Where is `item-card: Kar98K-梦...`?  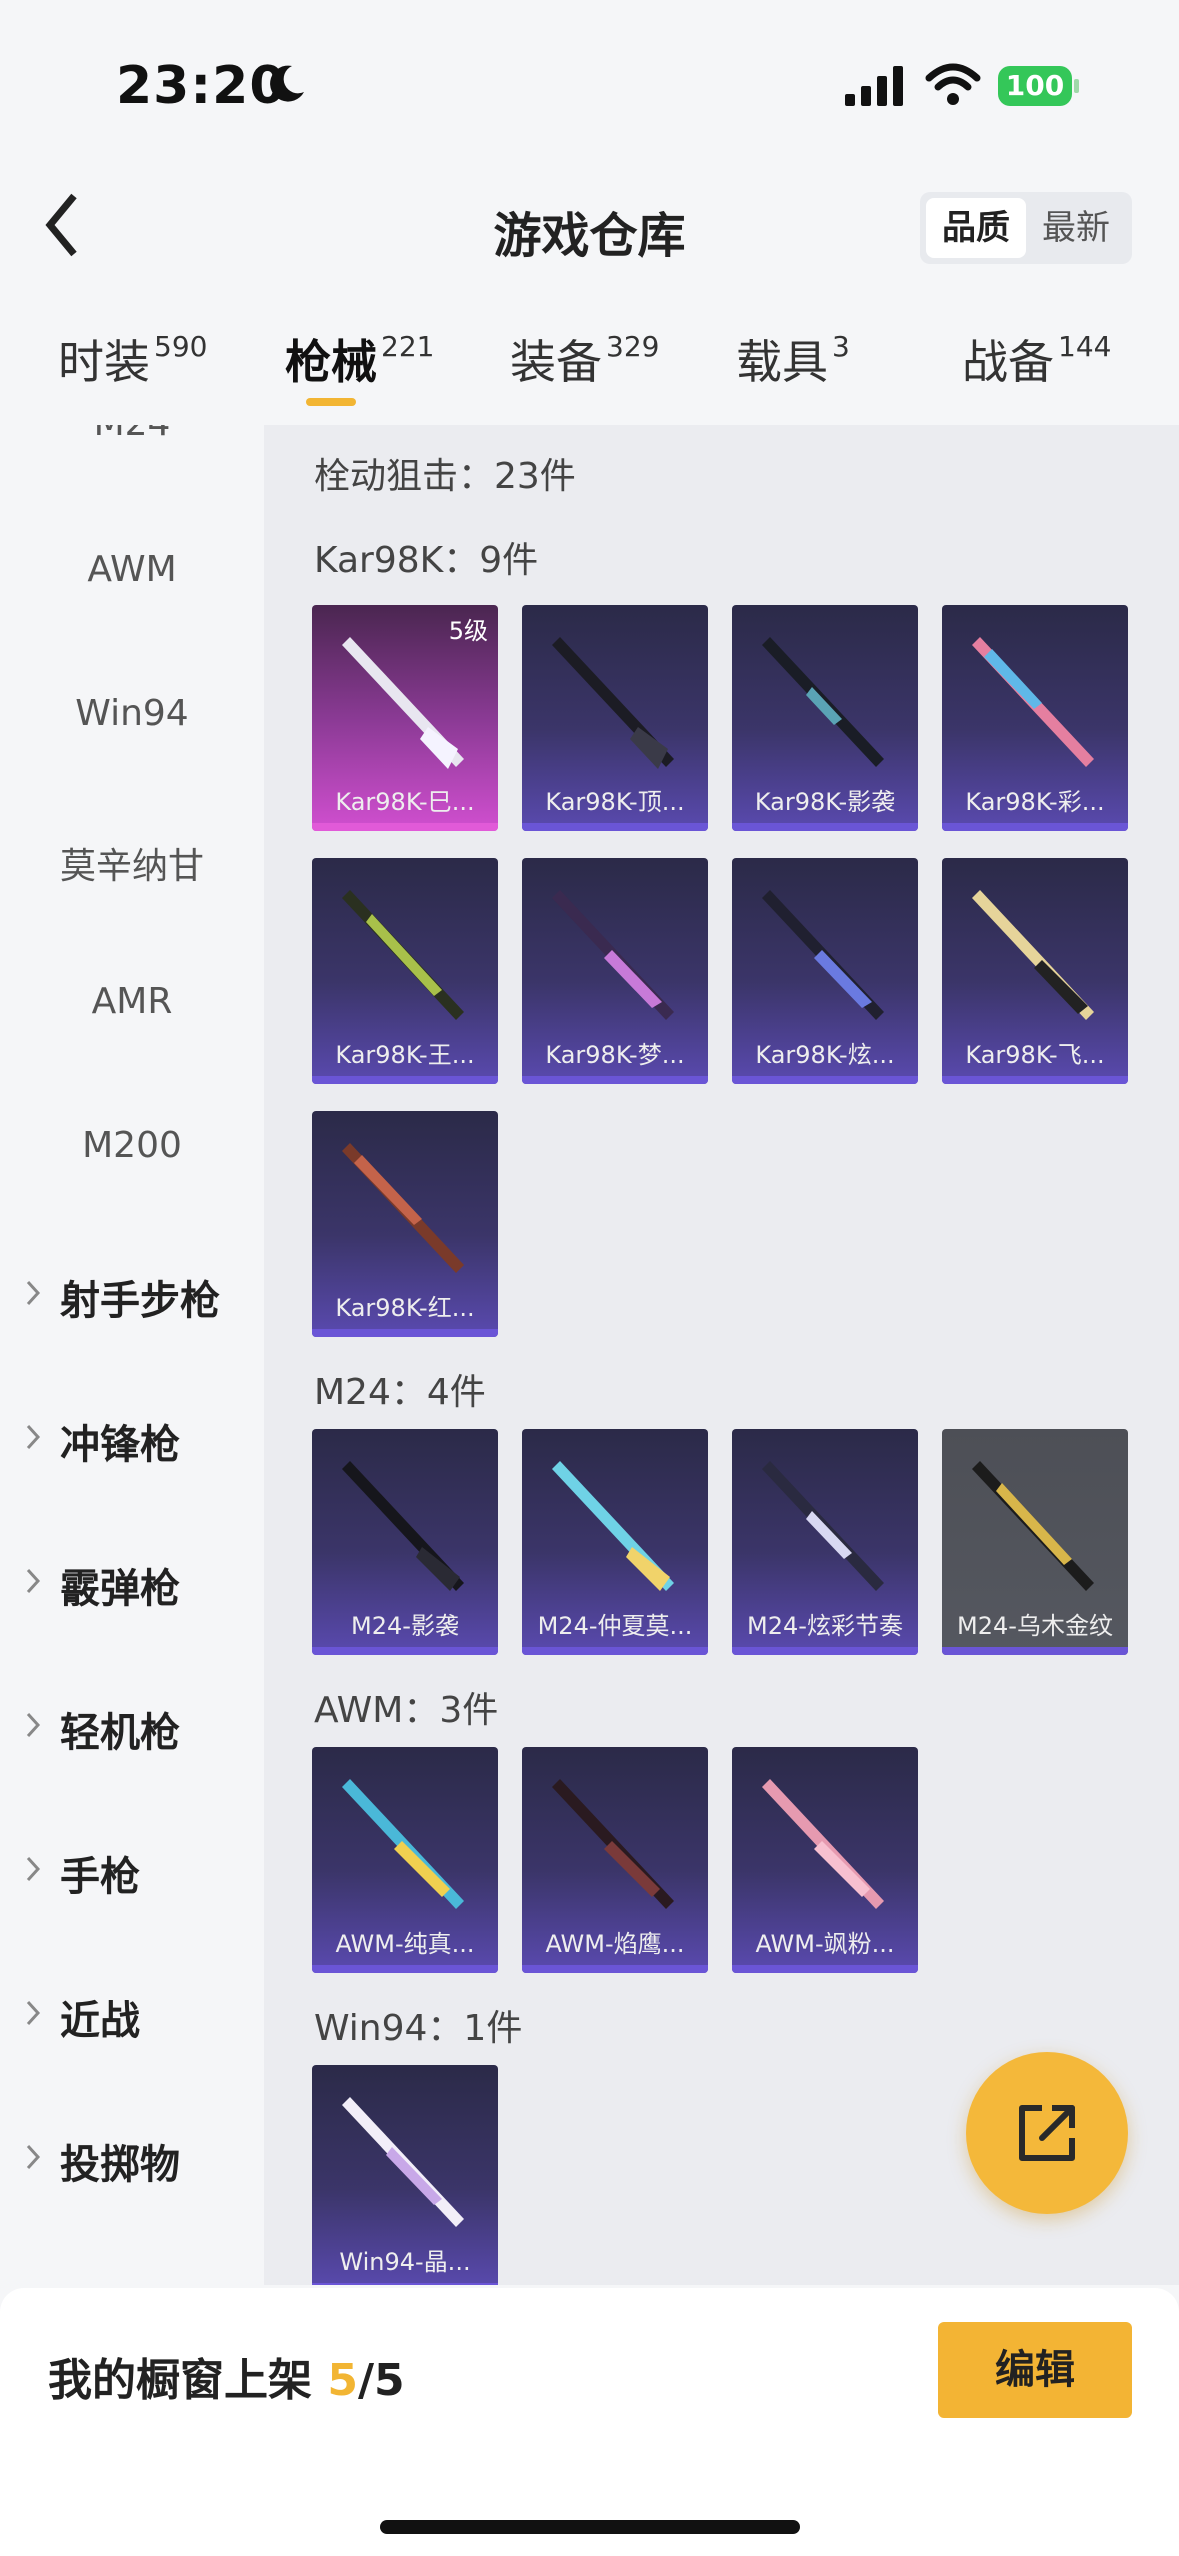
item-card: Kar98K-梦... is located at coordinates (615, 971).